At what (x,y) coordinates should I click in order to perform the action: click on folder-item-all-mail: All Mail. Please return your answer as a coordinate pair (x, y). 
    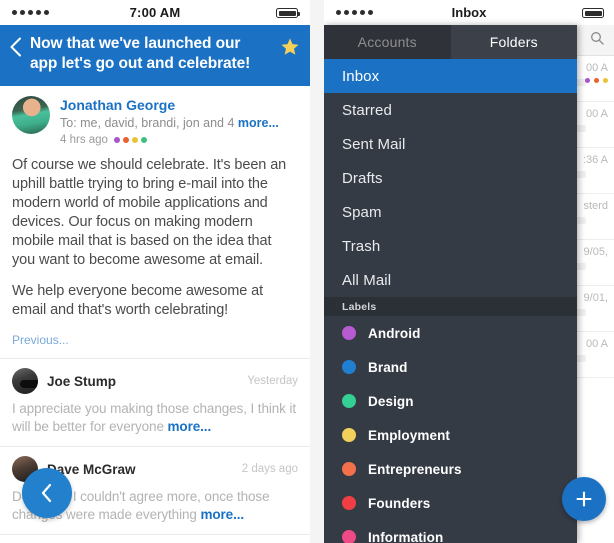
    Looking at the image, I should click on (450, 280).